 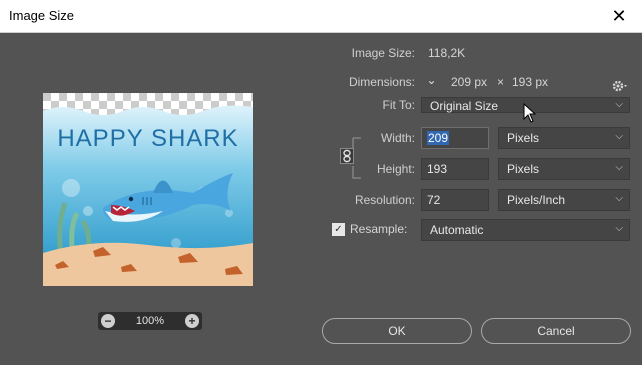 What do you see at coordinates (397, 331) in the screenshot?
I see `ok-button: OK` at bounding box center [397, 331].